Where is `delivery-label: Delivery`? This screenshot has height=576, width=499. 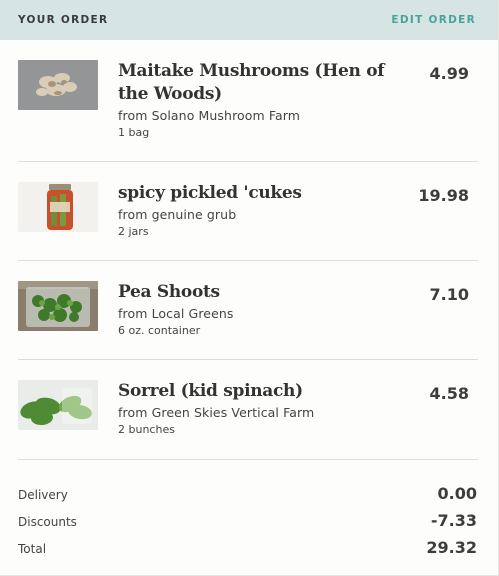
delivery-label: Delivery is located at coordinates (43, 495).